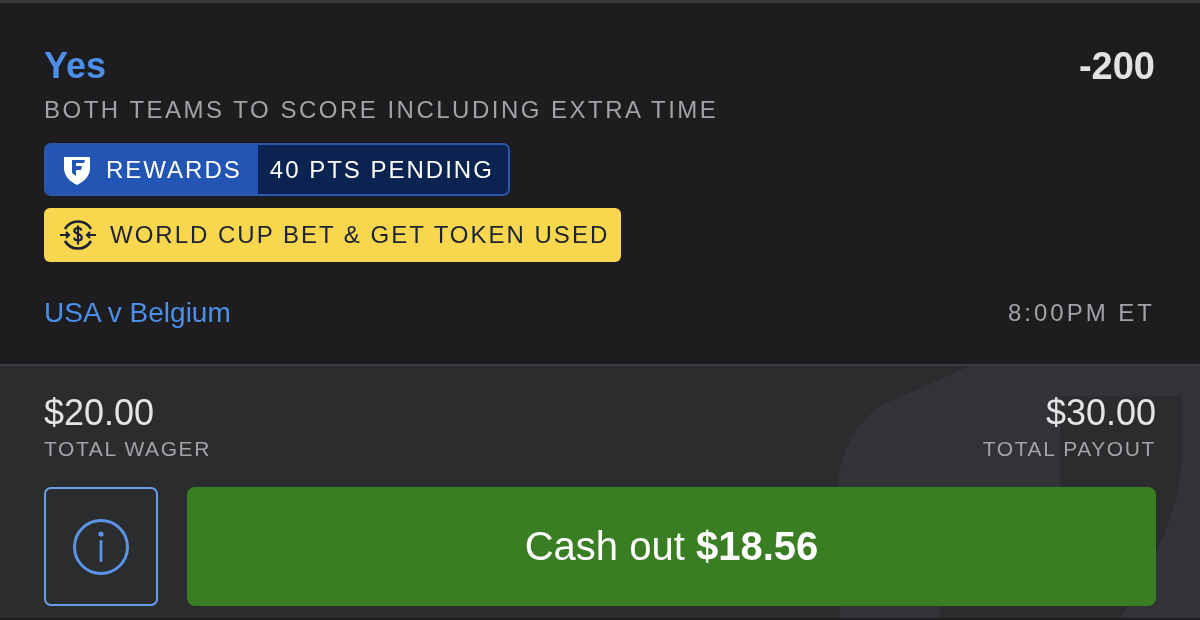 The width and height of the screenshot is (1200, 620). I want to click on market-name: BOTH TEAMS TO SCORE INCLUDING EXTRA TIME, so click(382, 110).